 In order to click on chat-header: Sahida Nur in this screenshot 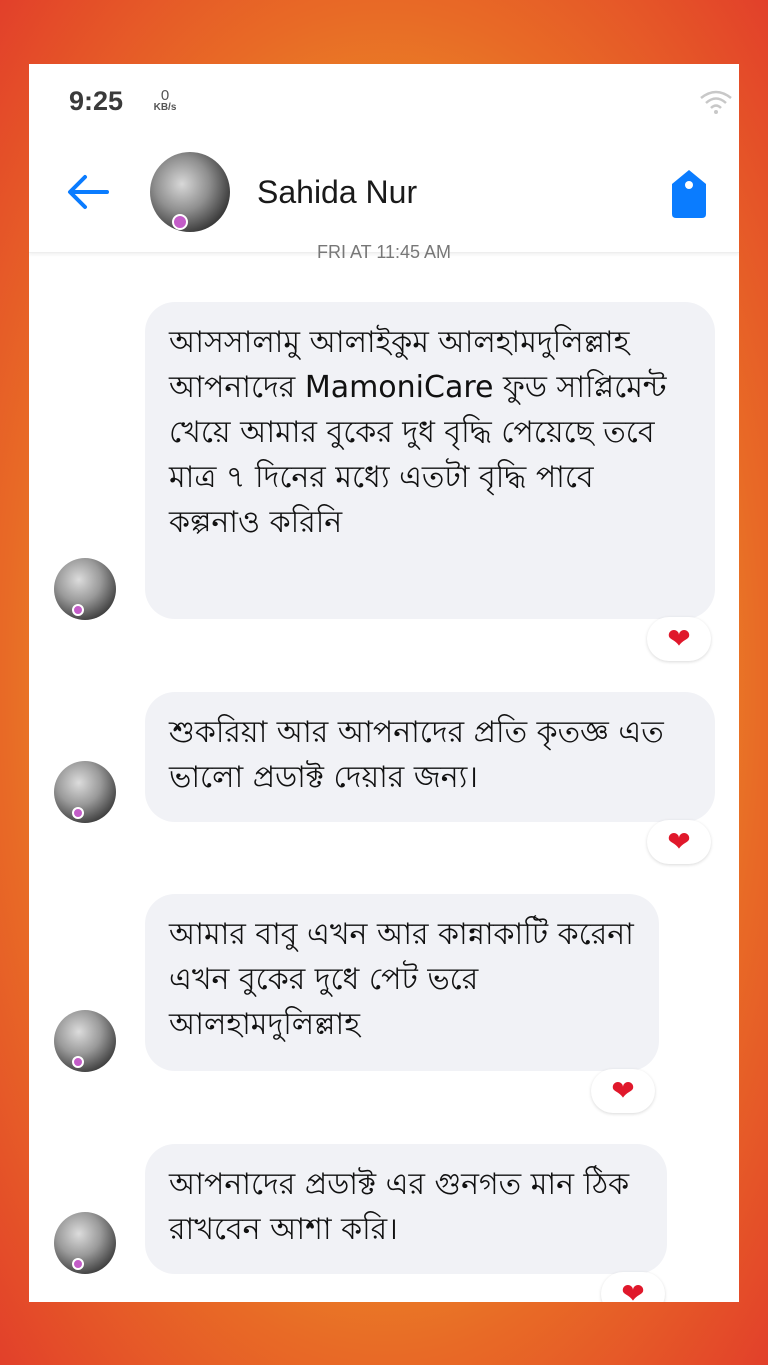, I will do `click(384, 198)`.